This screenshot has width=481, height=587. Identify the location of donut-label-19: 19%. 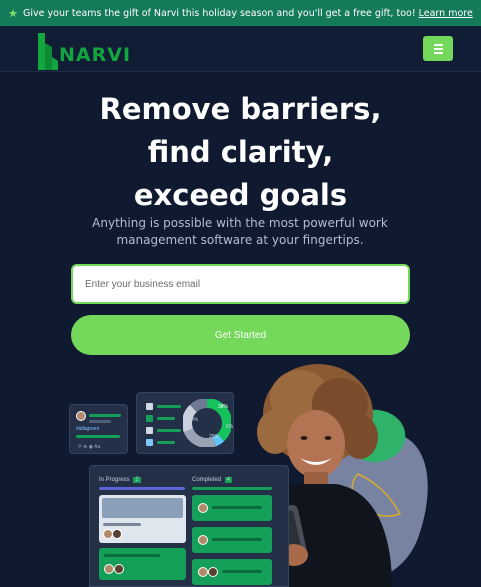
(193, 420).